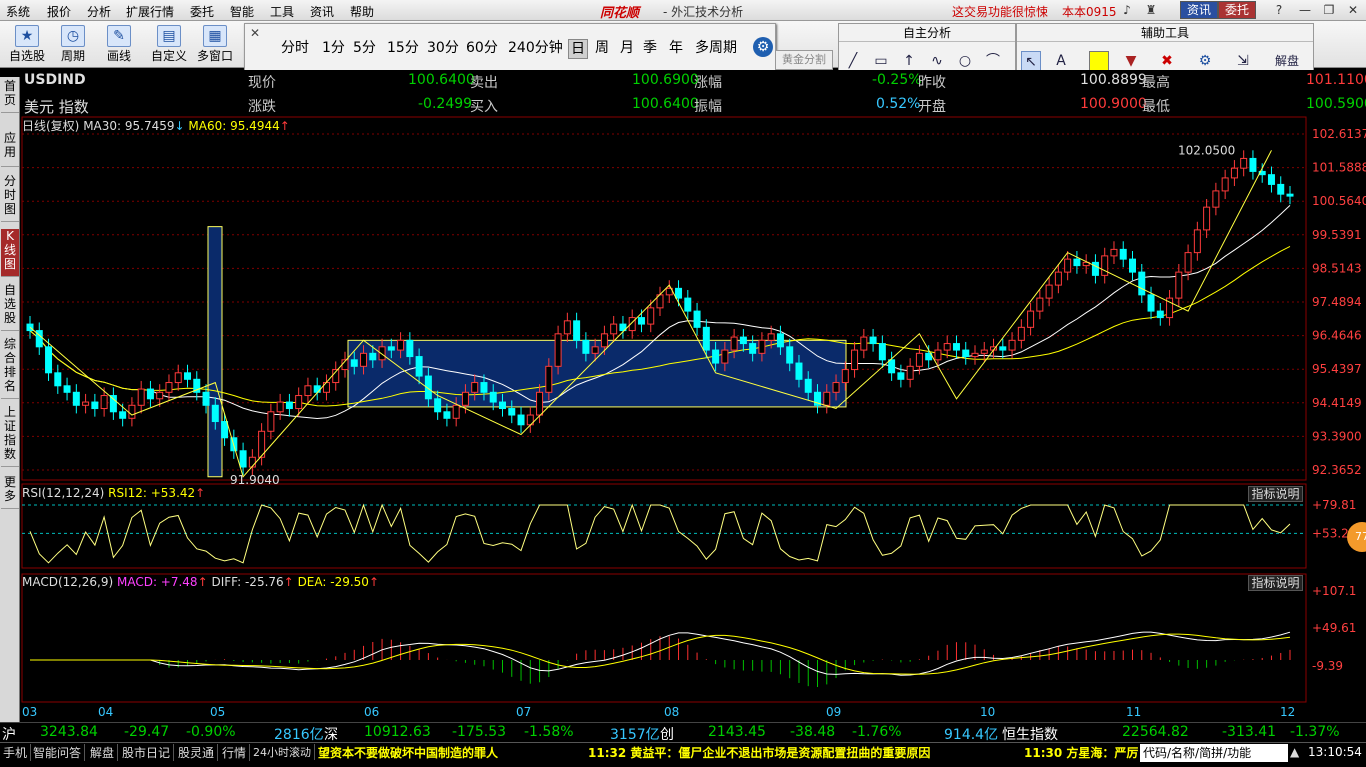 This screenshot has width=1366, height=767. What do you see at coordinates (284, 126) in the screenshot?
I see `up-arrow-icon: ↑` at bounding box center [284, 126].